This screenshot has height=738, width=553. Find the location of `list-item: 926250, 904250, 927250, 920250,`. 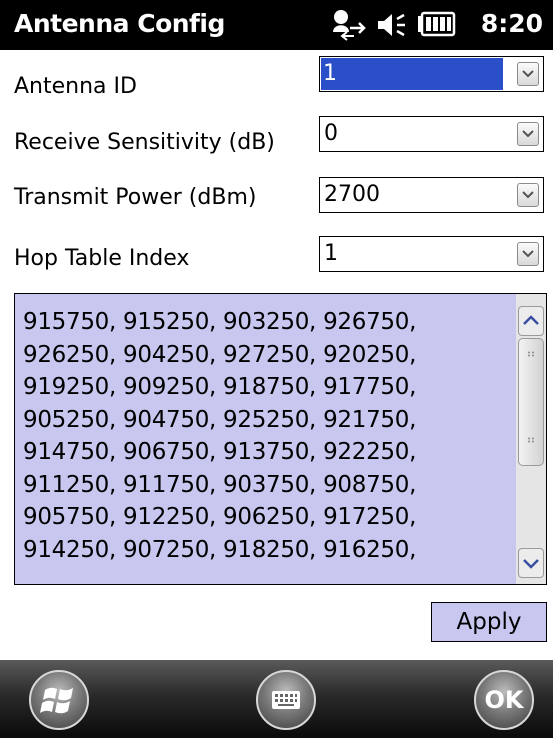

list-item: 926250, 904250, 927250, 920250, is located at coordinates (220, 354).